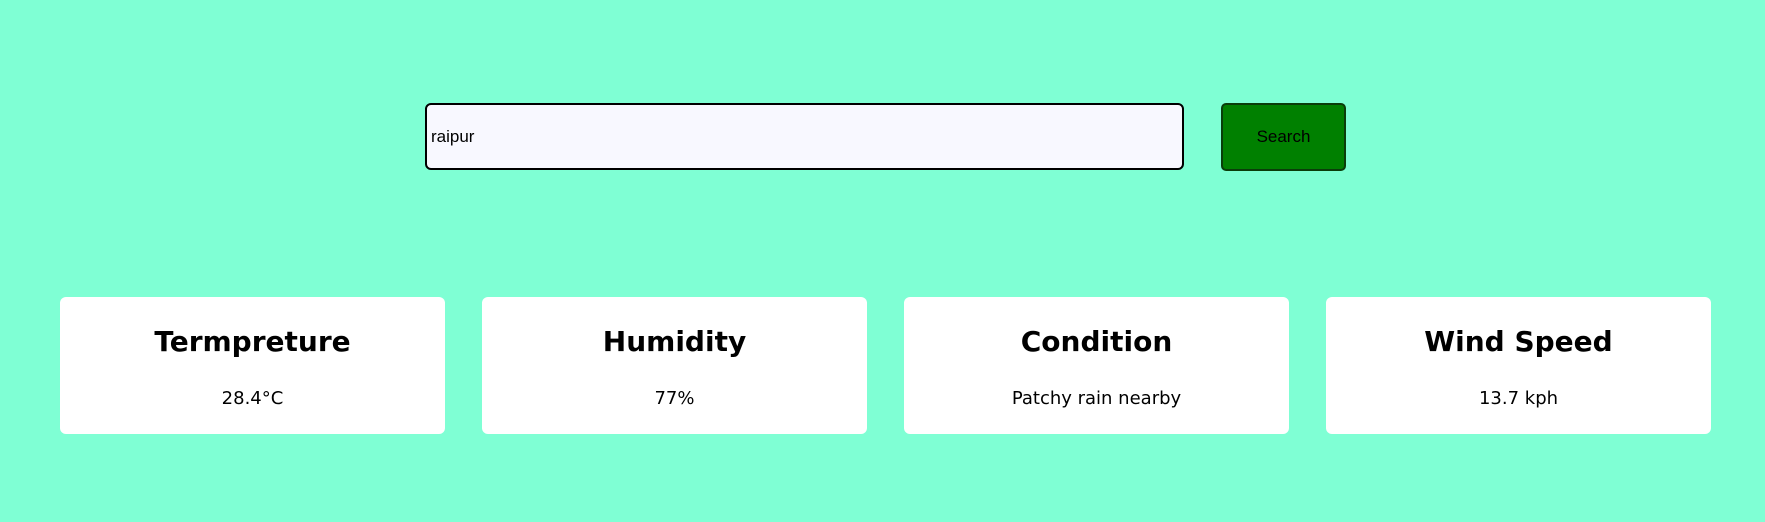  Describe the element at coordinates (252, 341) in the screenshot. I see `card-title: Termpreture` at that location.